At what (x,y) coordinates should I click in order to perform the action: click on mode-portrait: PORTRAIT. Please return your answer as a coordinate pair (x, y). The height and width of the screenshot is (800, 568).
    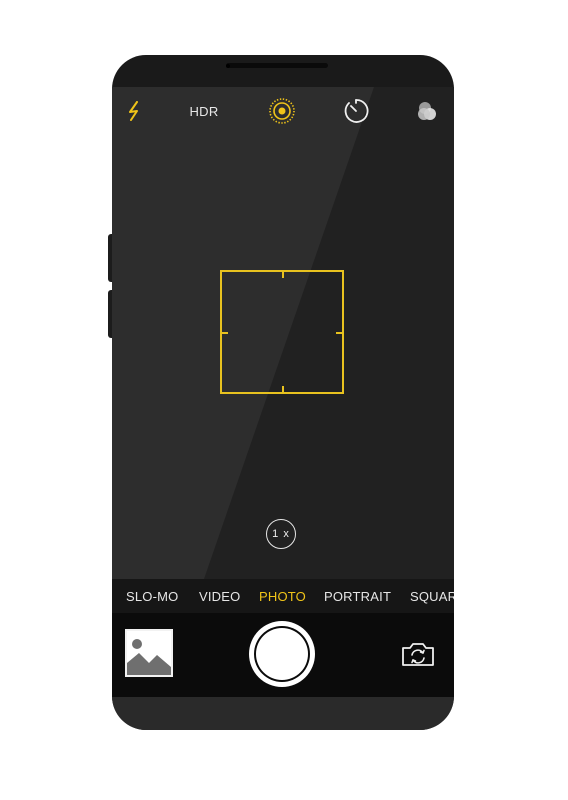
    Looking at the image, I should click on (357, 596).